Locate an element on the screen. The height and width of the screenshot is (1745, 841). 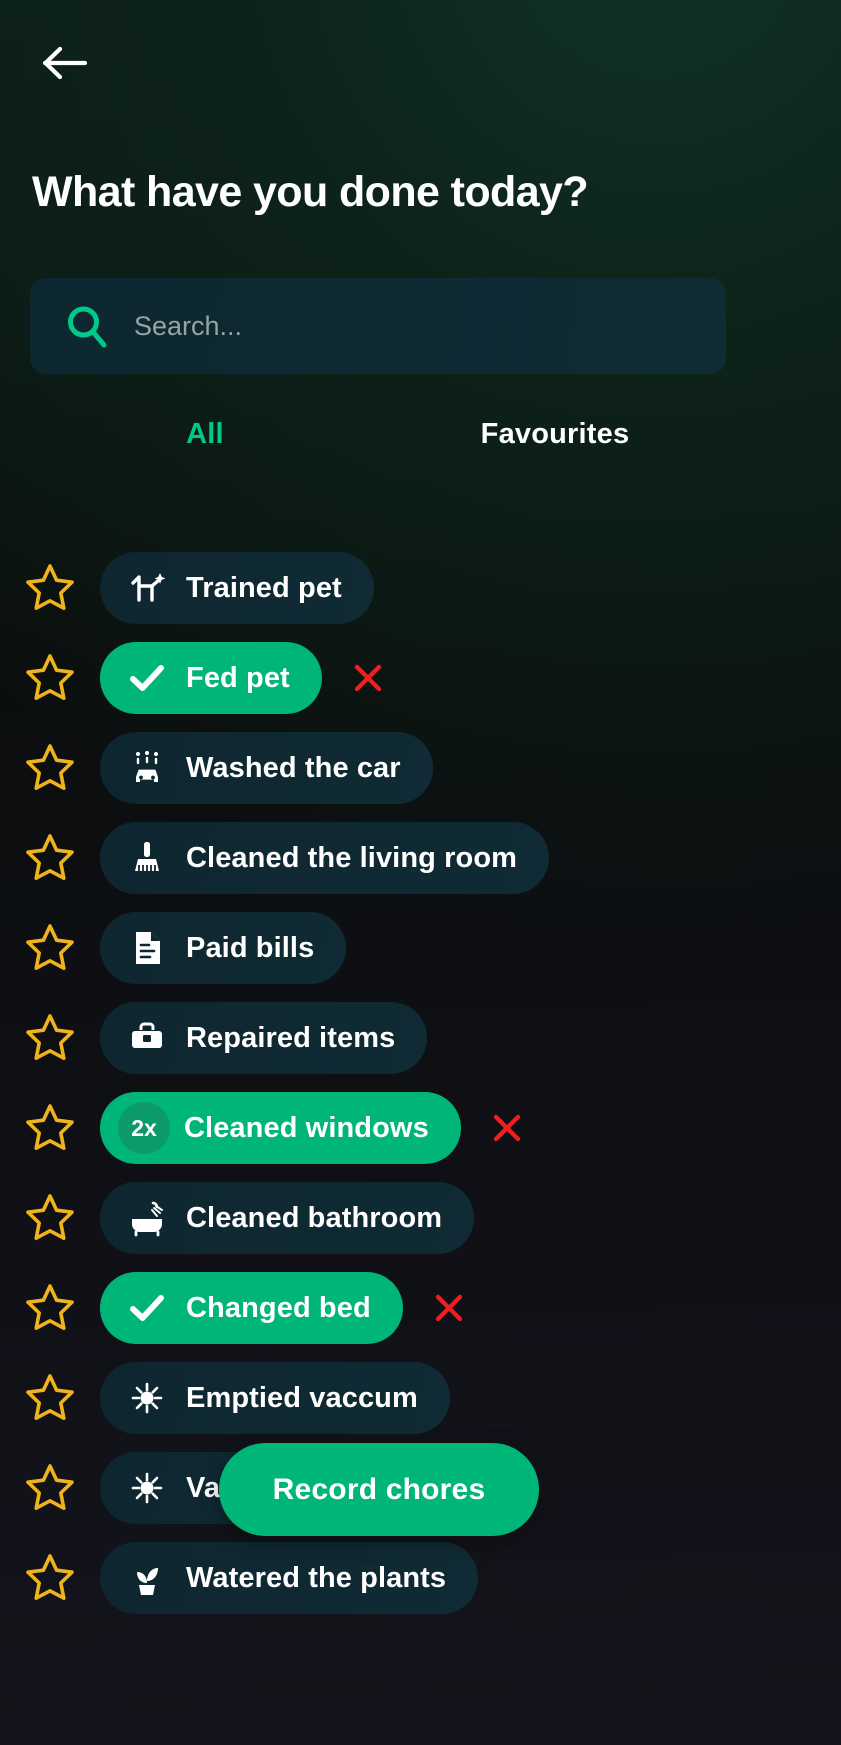
car-wash-icon is located at coordinates (147, 768).